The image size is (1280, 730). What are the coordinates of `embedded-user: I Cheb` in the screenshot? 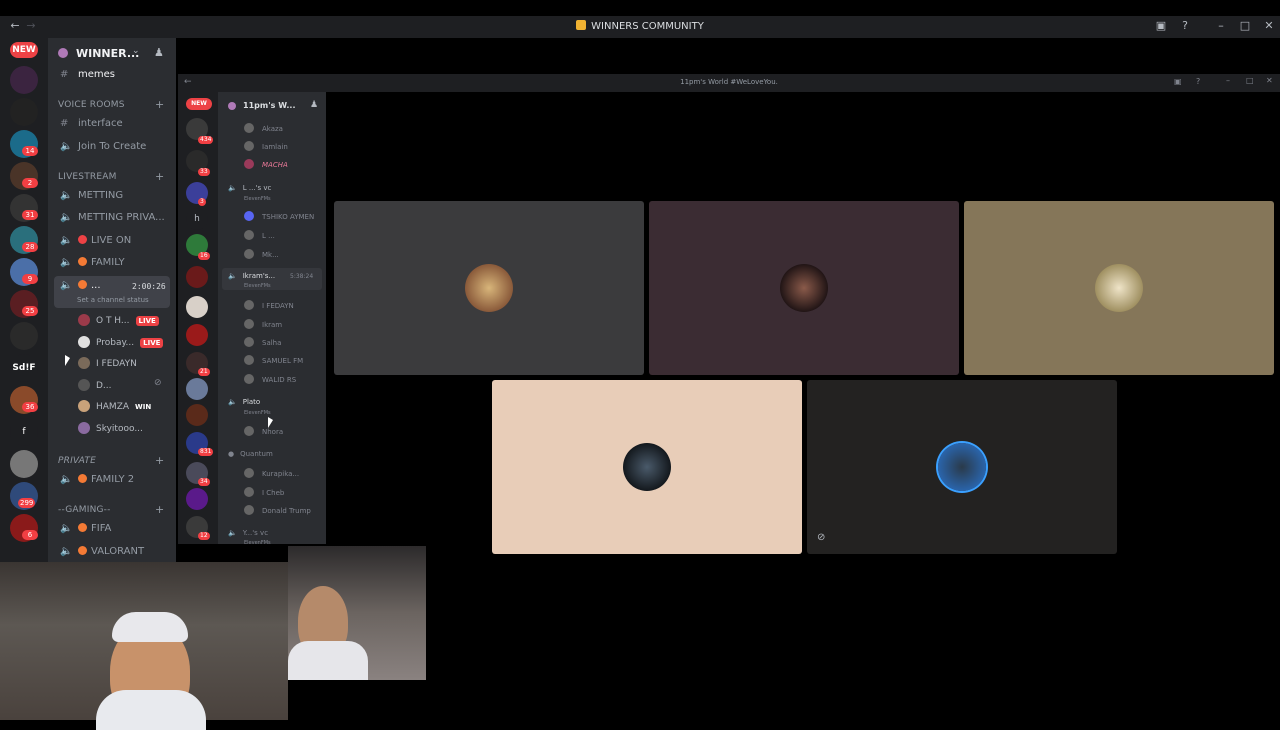 It's located at (264, 492).